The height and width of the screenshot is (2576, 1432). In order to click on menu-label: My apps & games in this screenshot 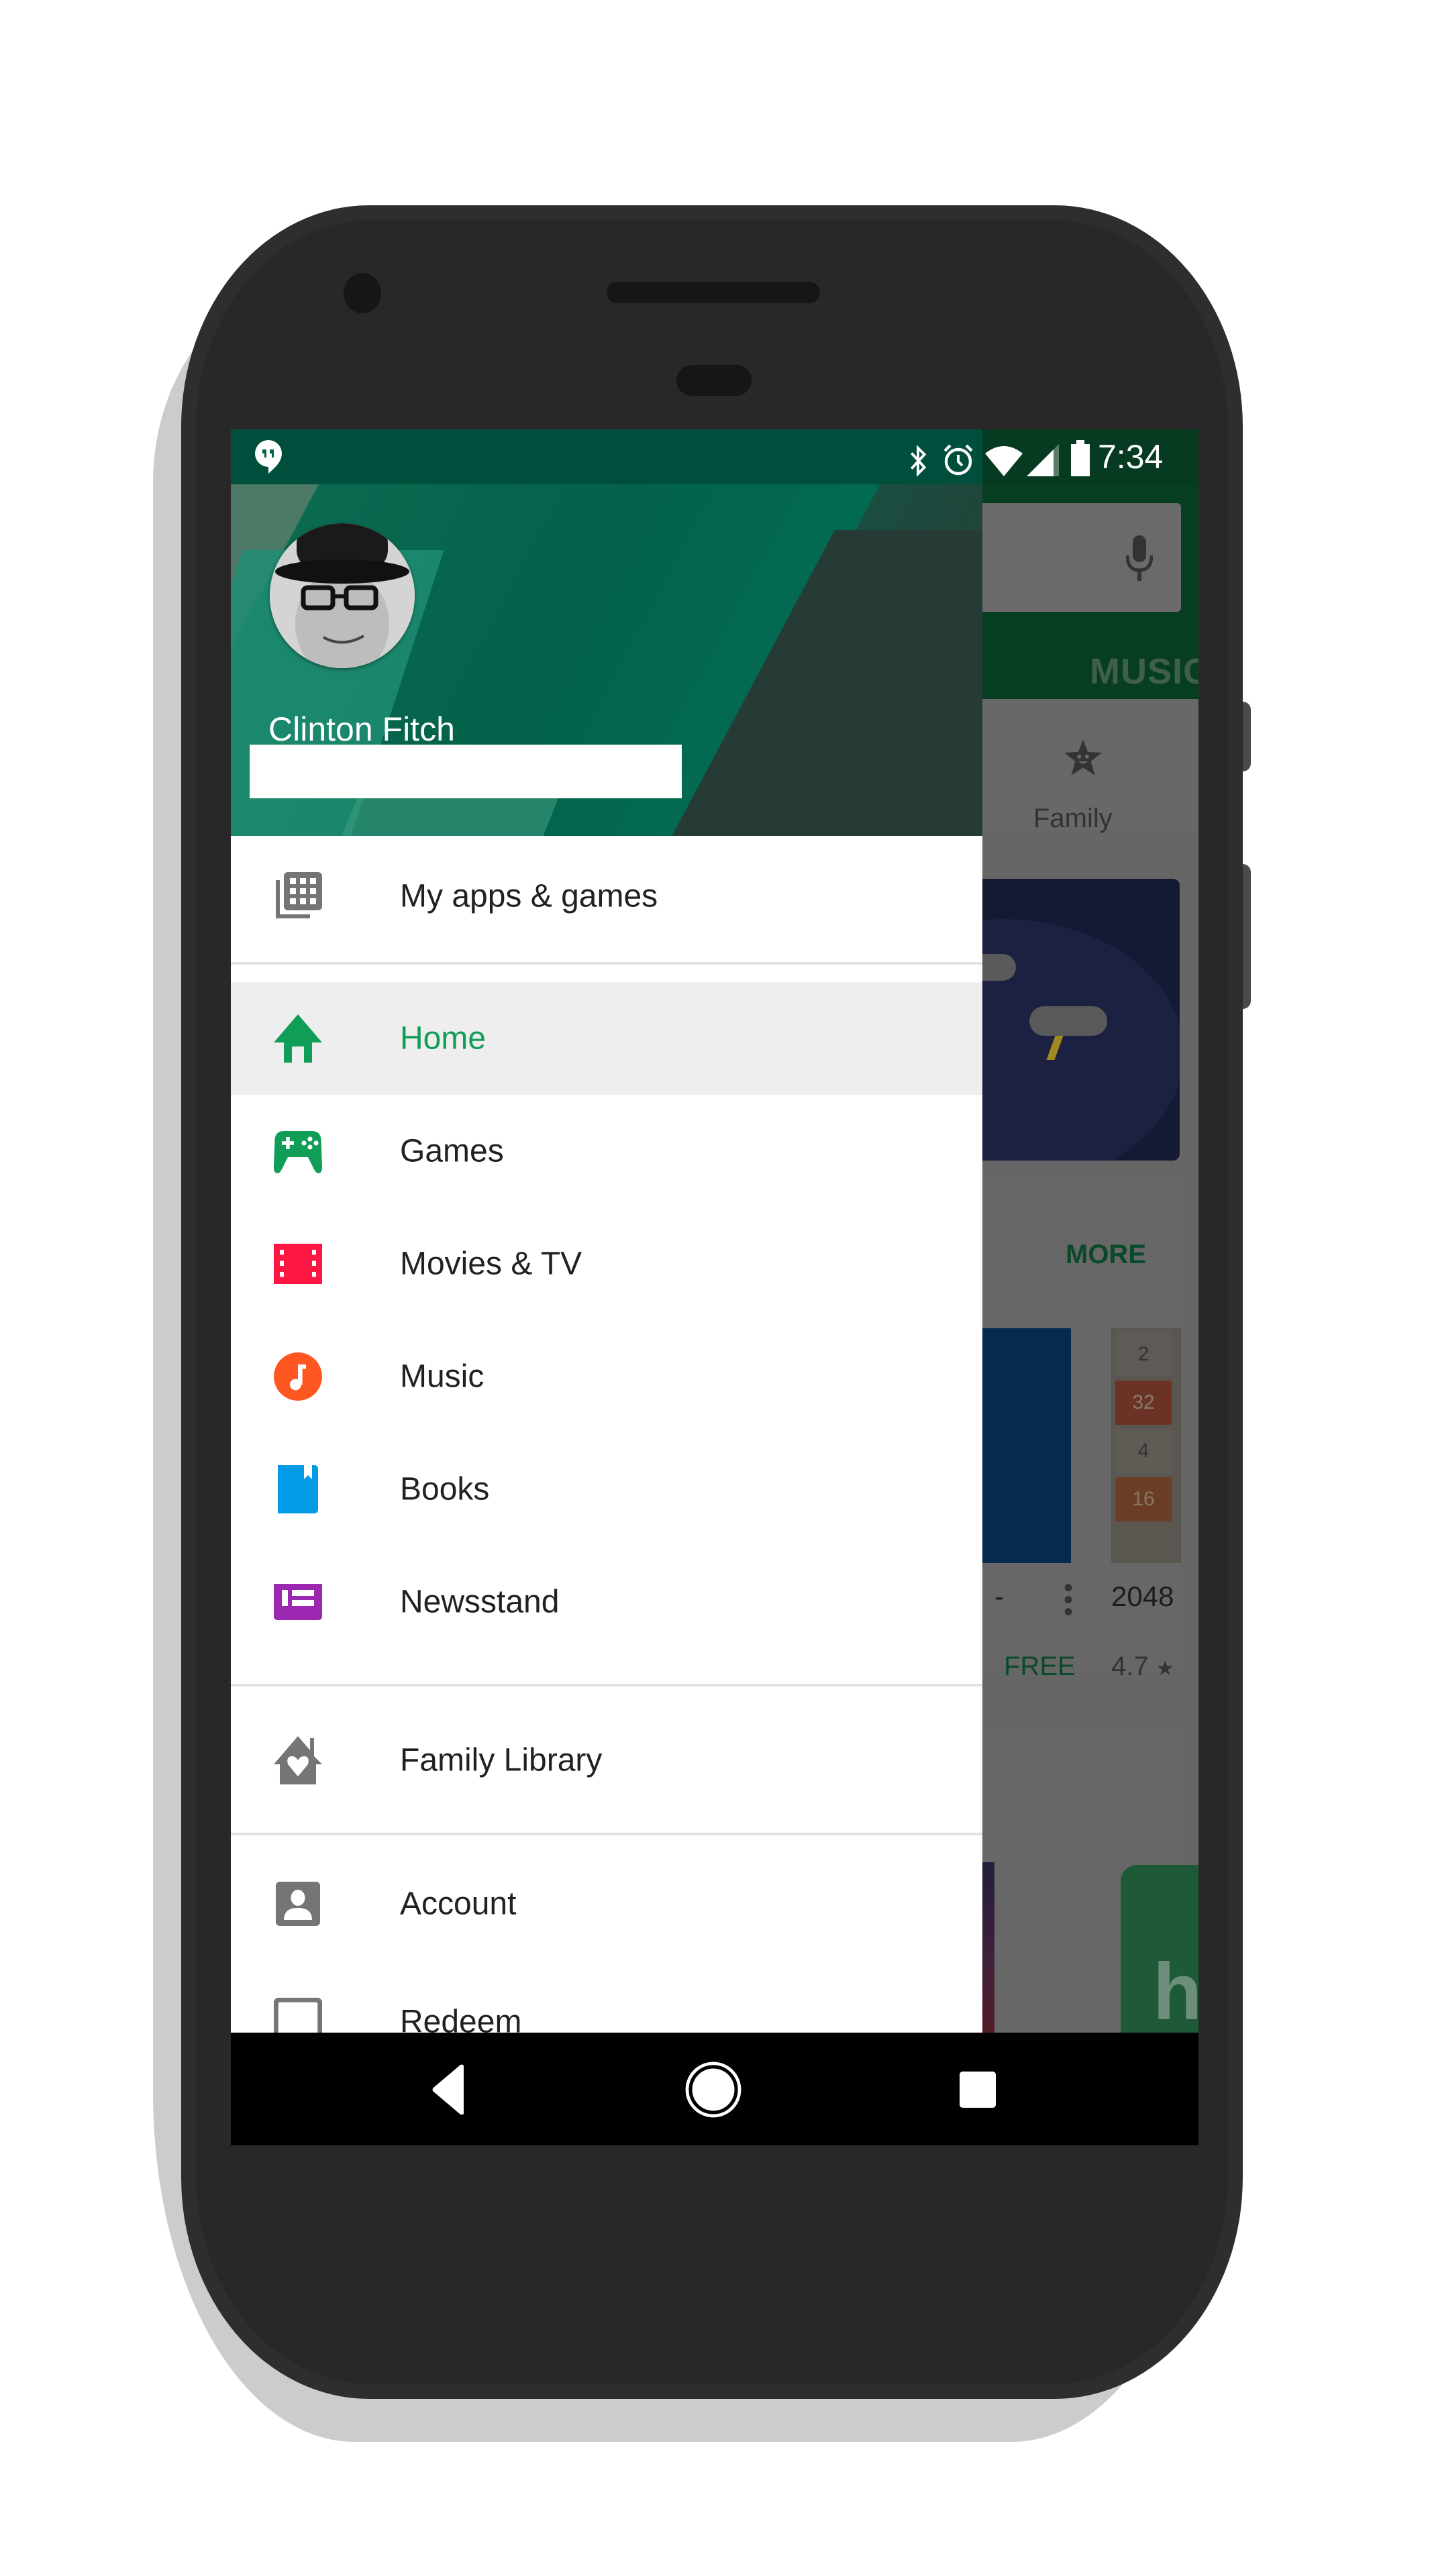, I will do `click(529, 896)`.